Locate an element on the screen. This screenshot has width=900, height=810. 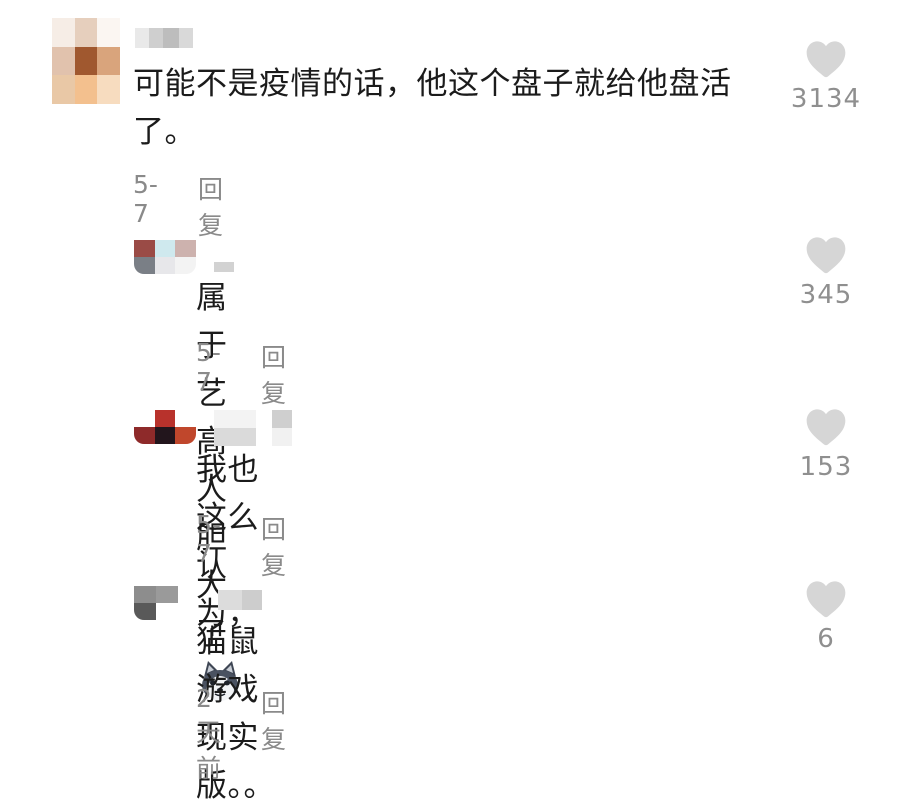
like-count: 153 is located at coordinates (826, 467).